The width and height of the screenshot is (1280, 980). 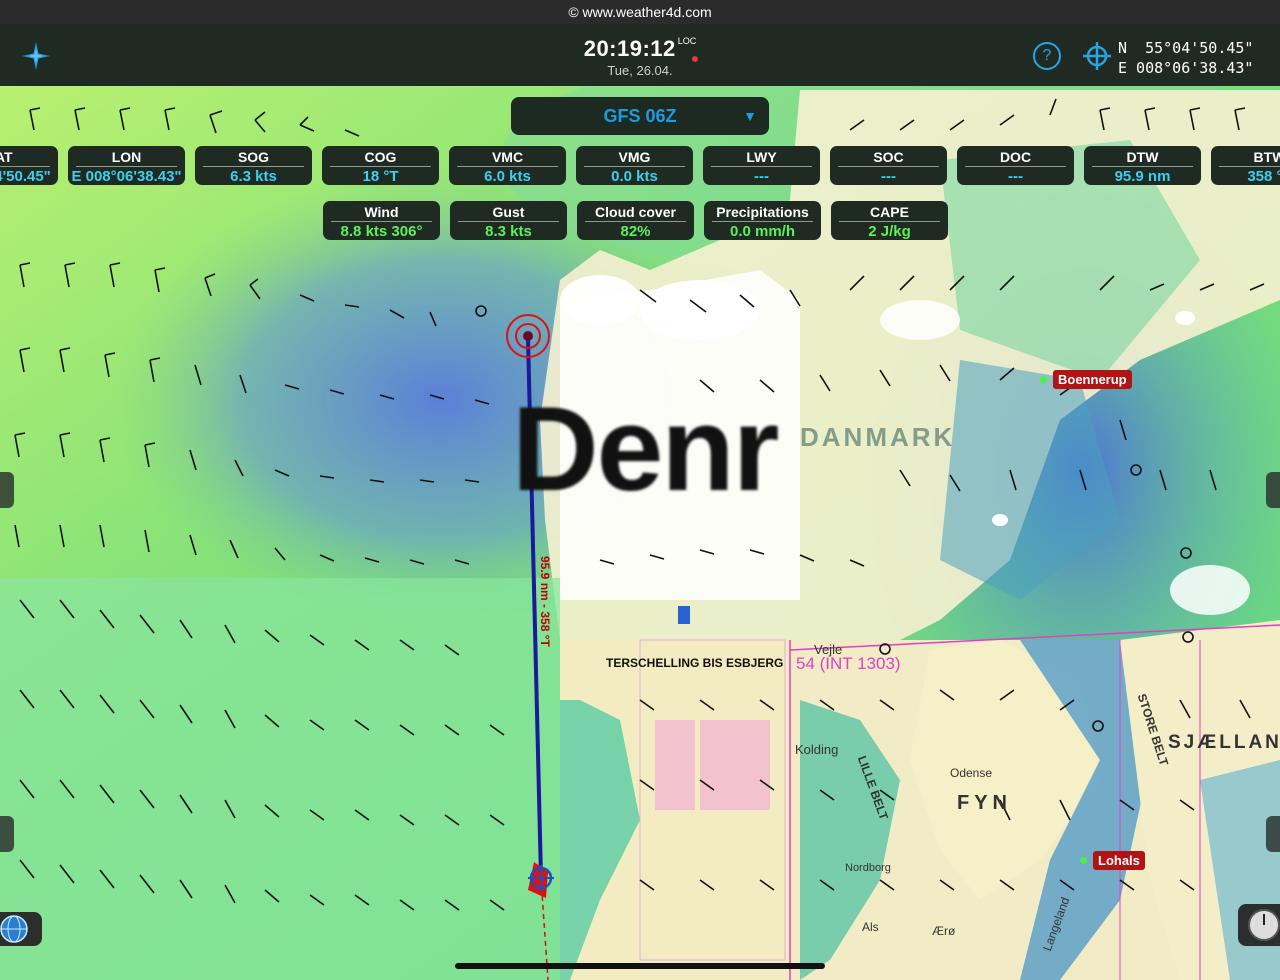 I want to click on latitude-readout: N 55°04'50.45", so click(x=1186, y=48).